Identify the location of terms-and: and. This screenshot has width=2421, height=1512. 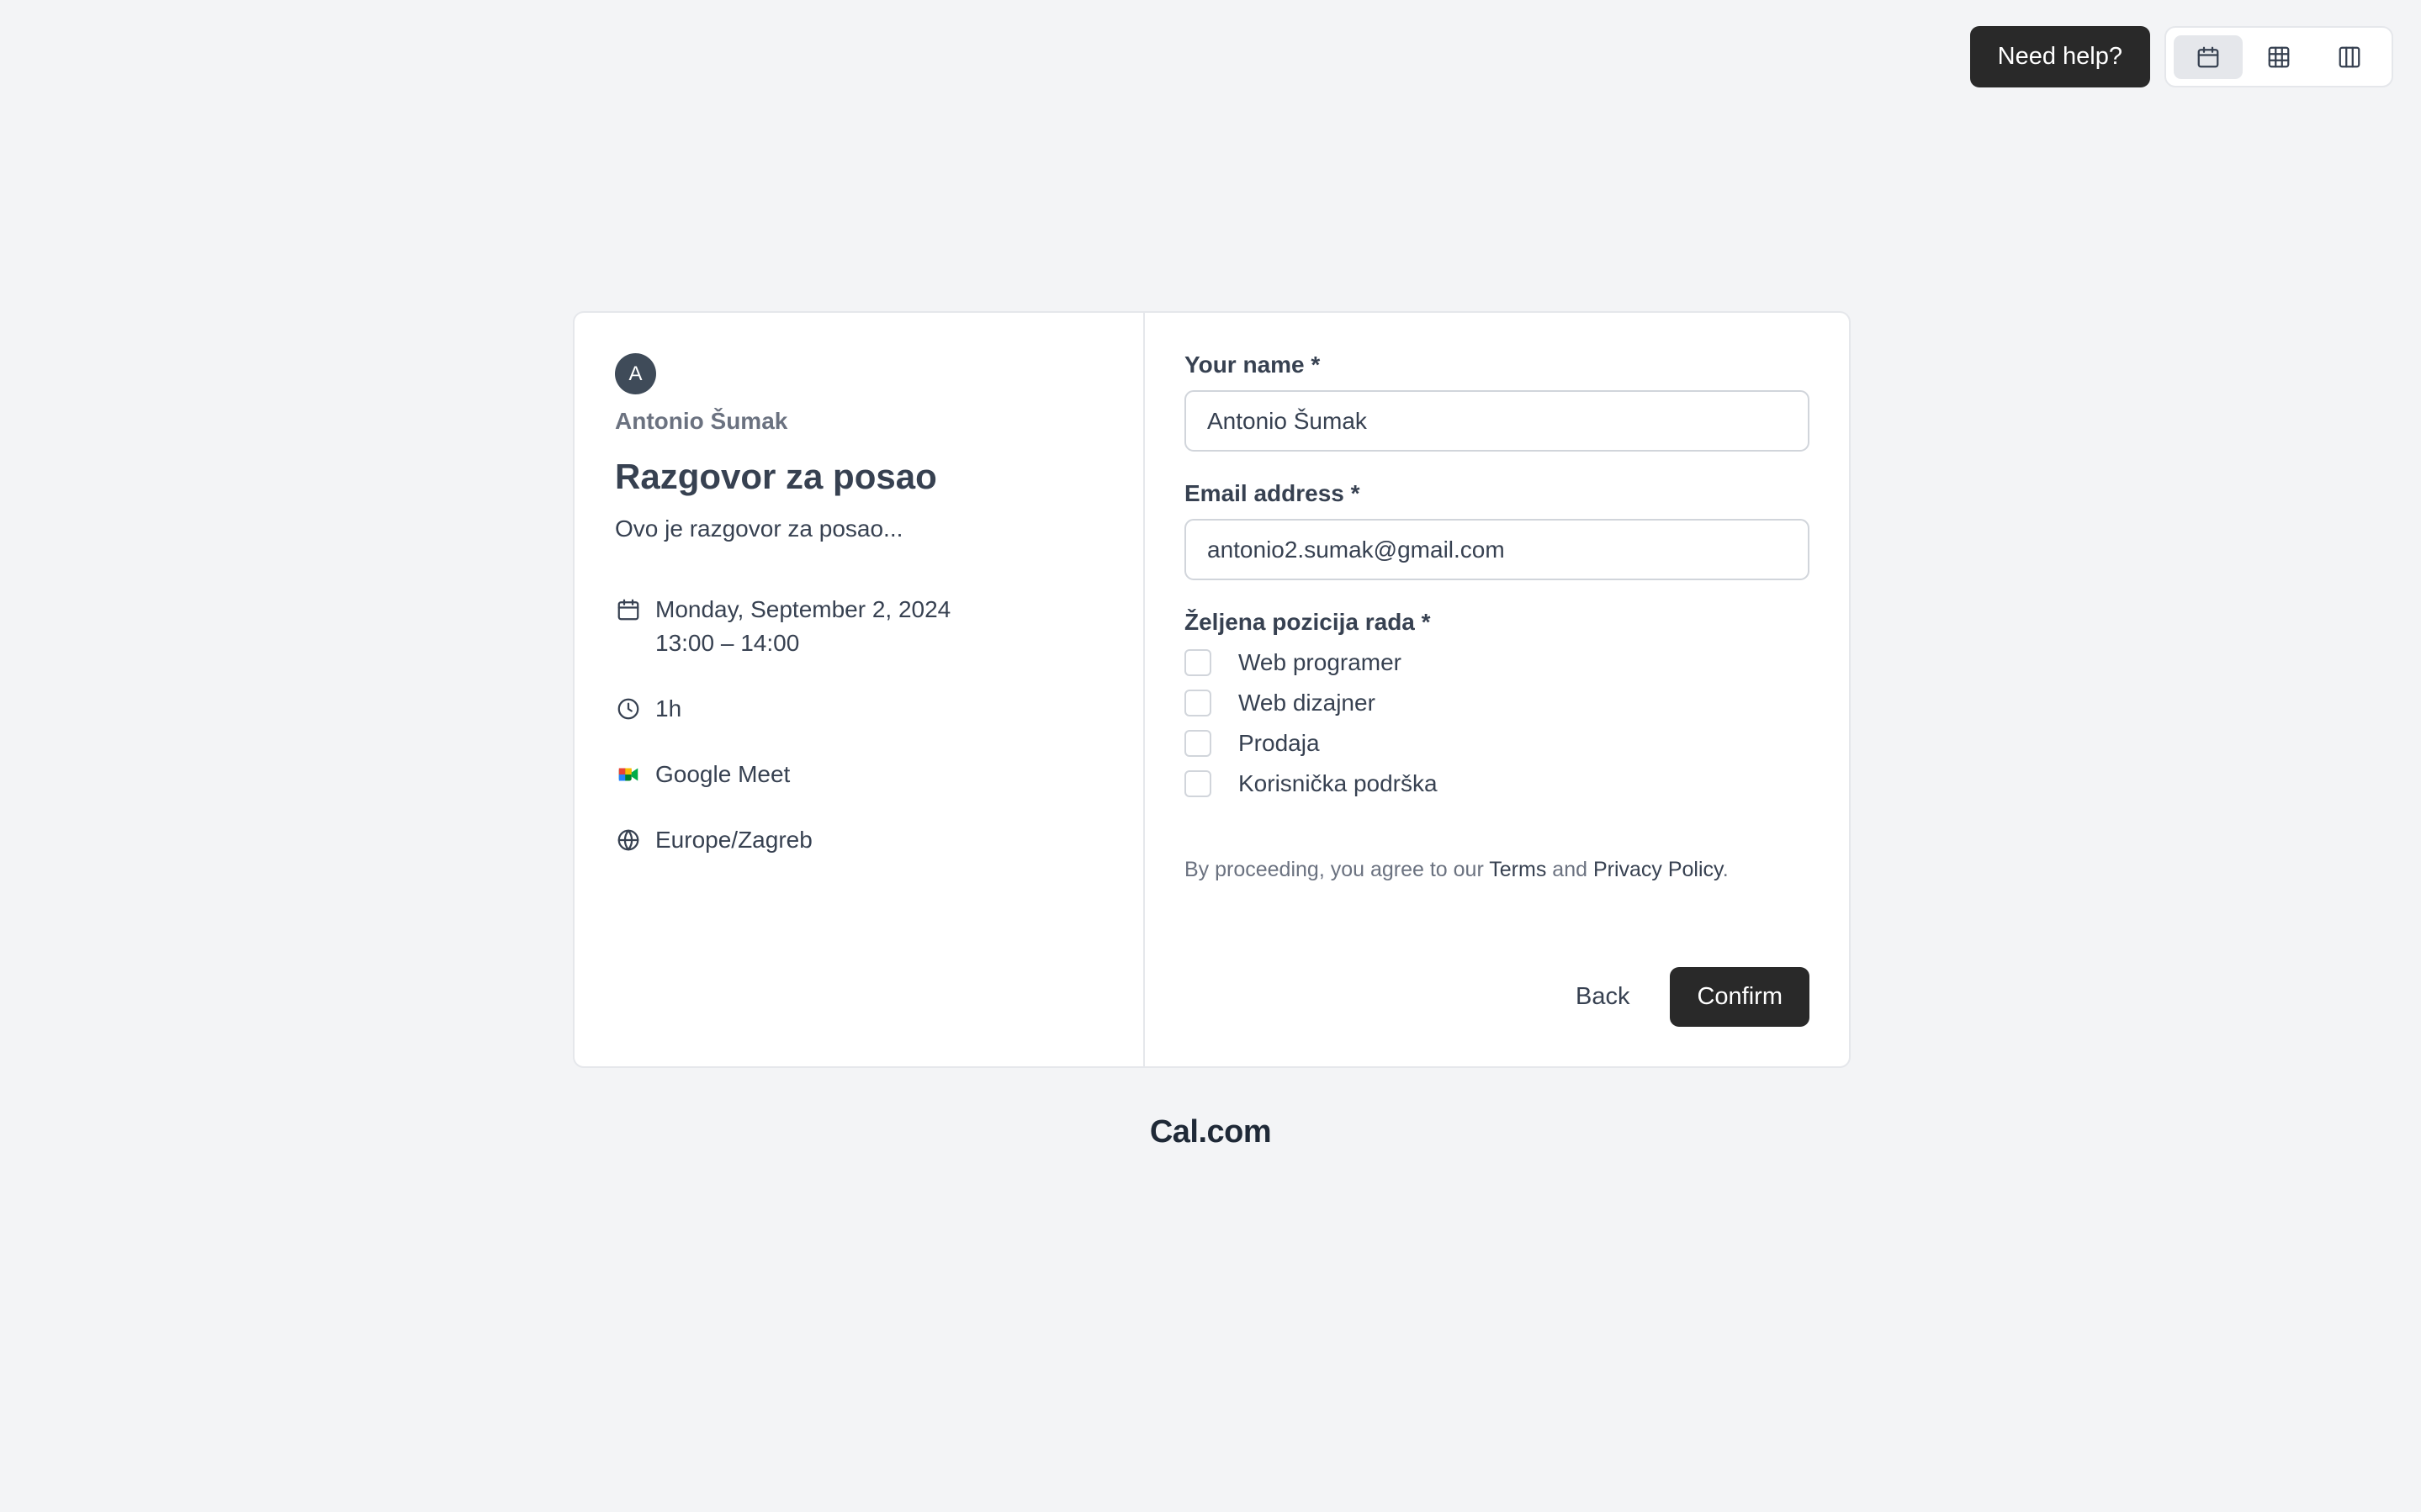
(1570, 869).